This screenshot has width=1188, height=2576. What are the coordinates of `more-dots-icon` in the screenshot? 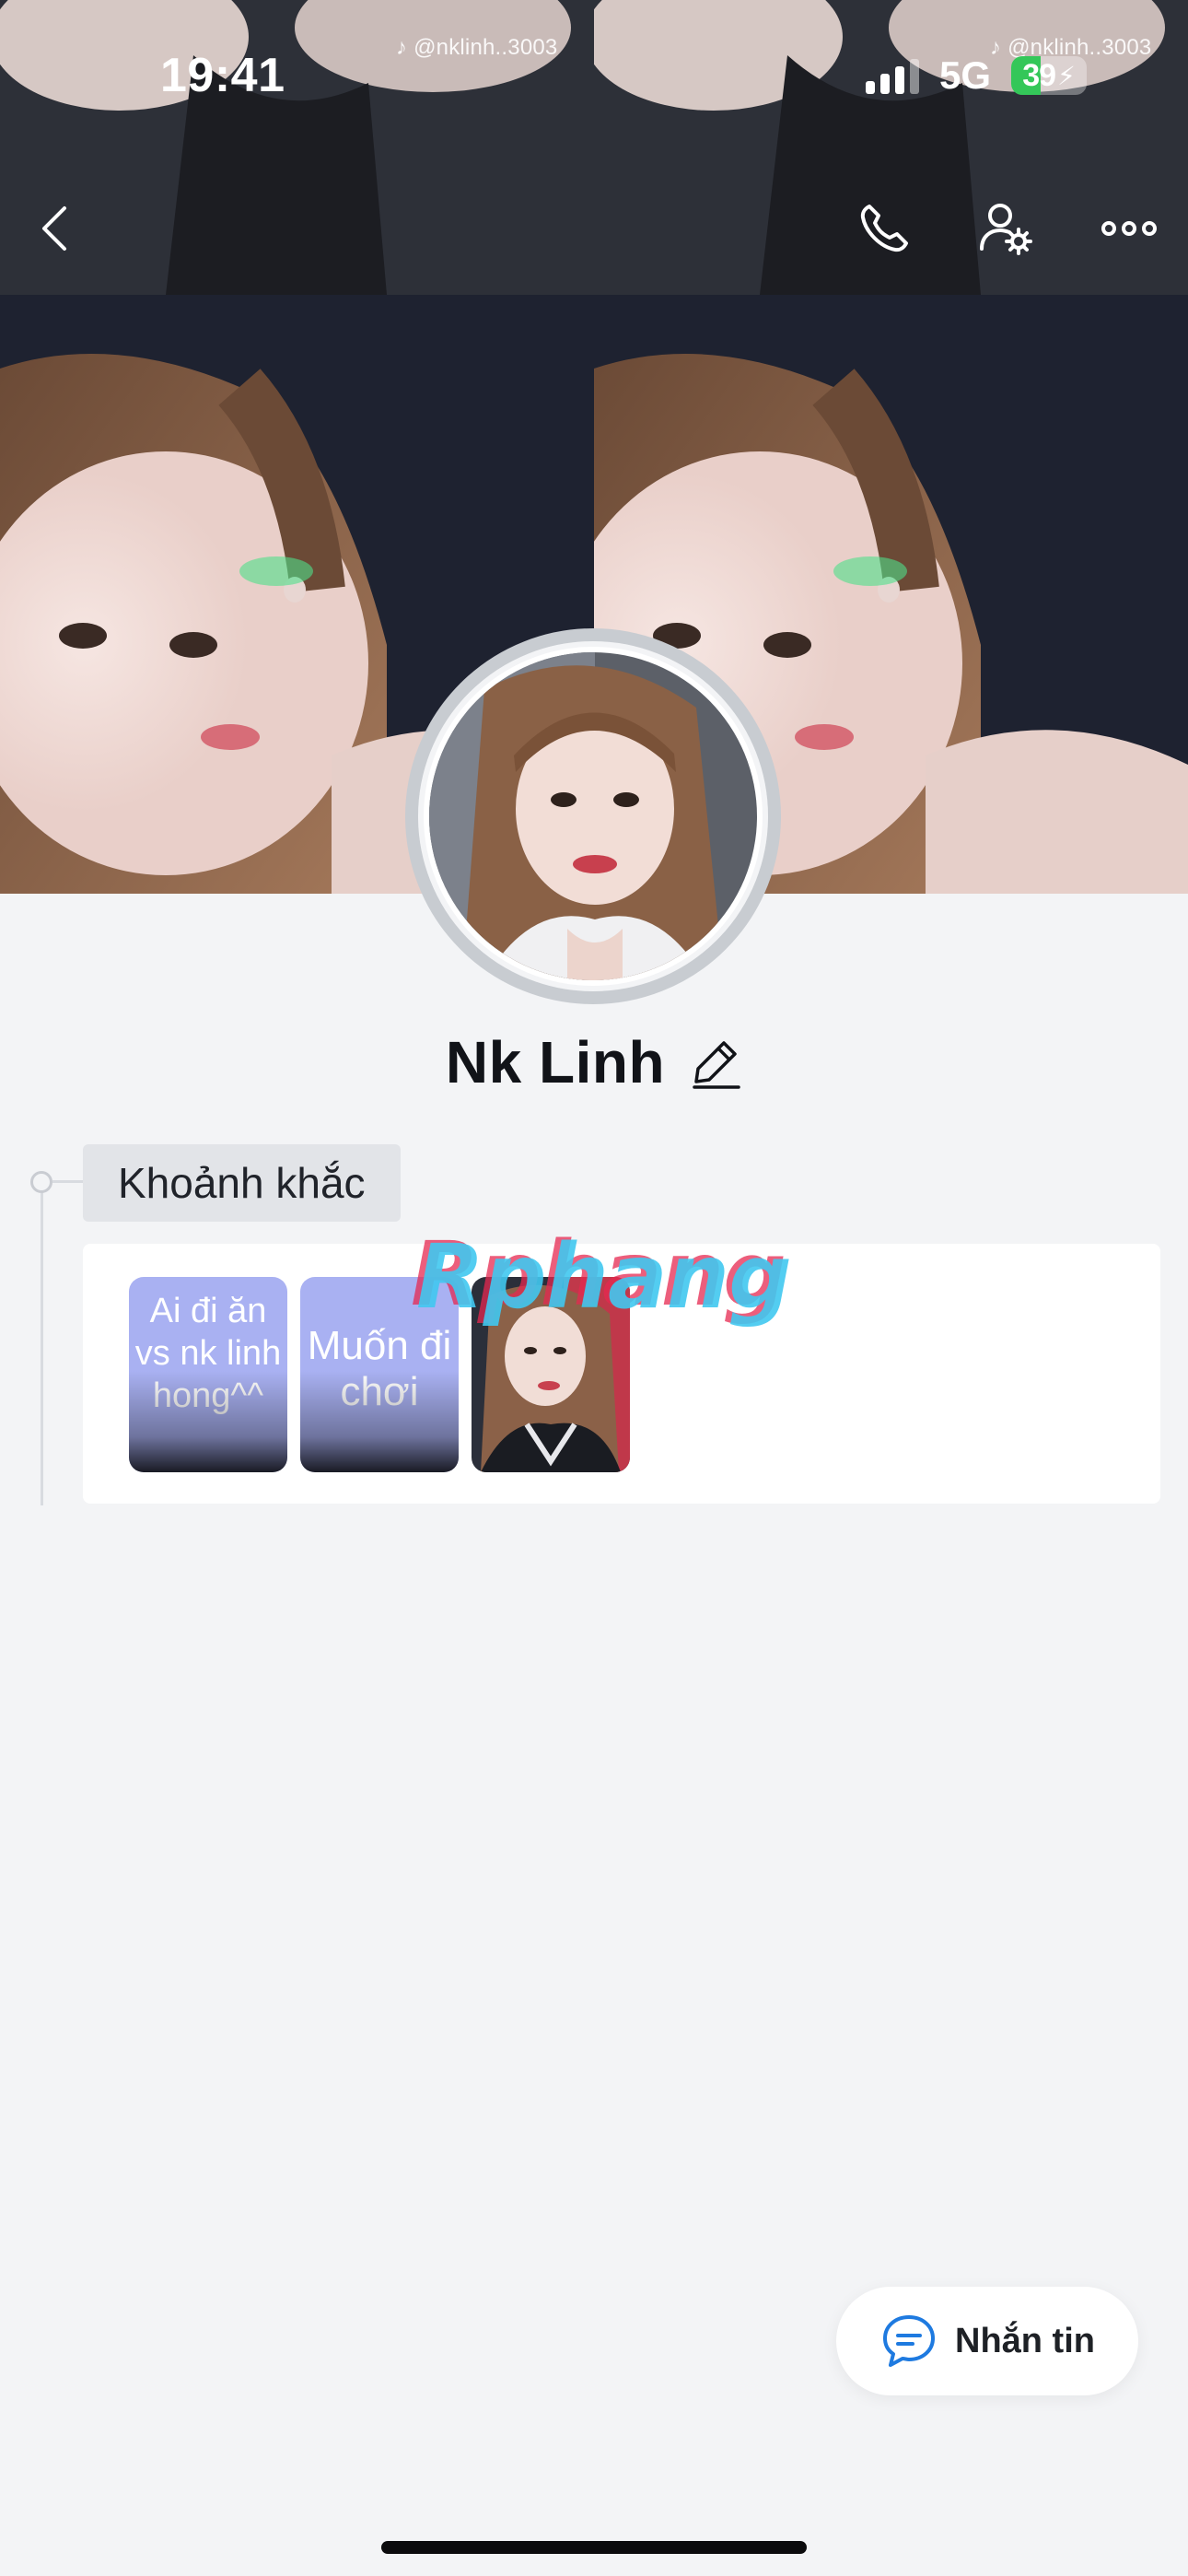 It's located at (1129, 228).